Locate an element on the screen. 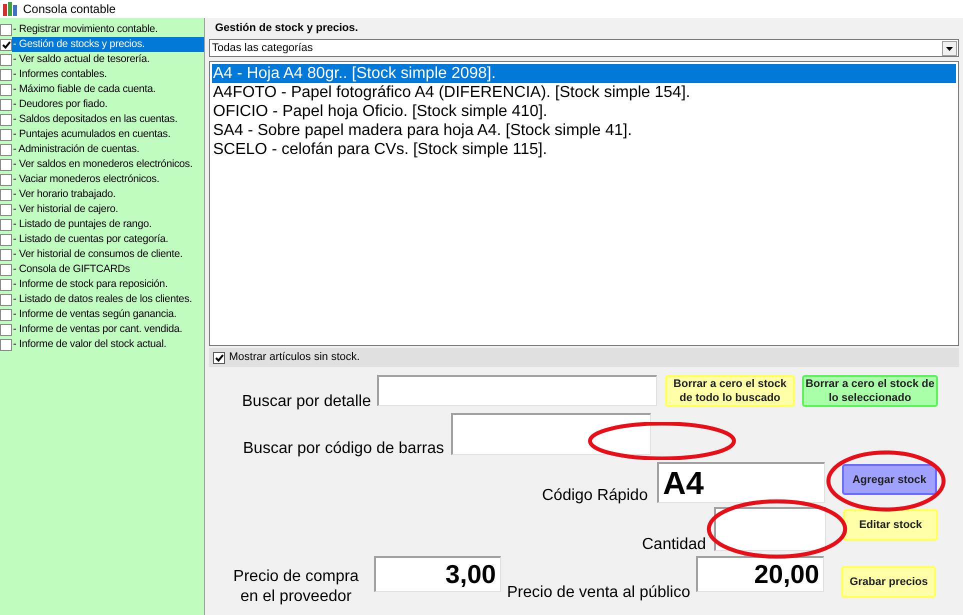 The width and height of the screenshot is (963, 615). field-label: Buscar por detalle is located at coordinates (306, 402).